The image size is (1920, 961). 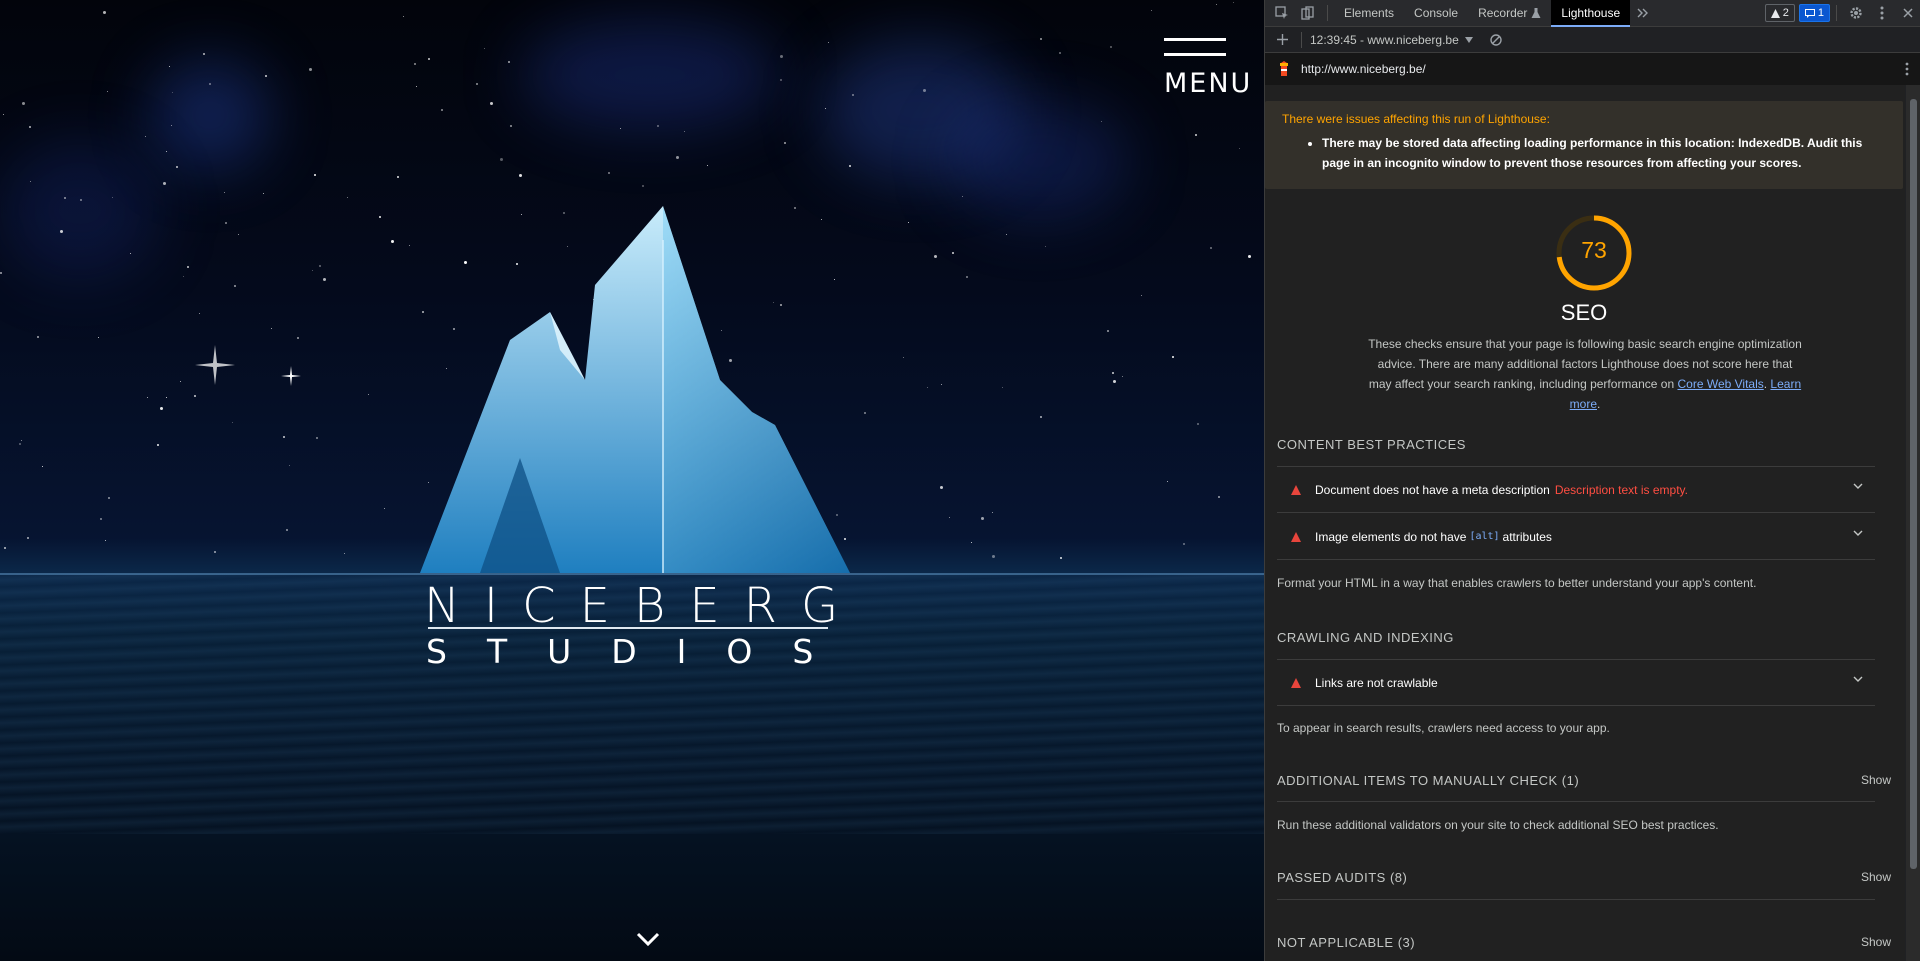 What do you see at coordinates (1468, 39) in the screenshot?
I see `caret-down-icon` at bounding box center [1468, 39].